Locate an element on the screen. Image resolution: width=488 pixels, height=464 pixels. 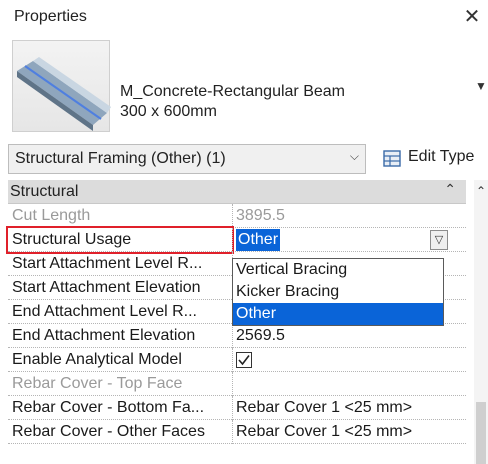
type-dropdown-arrow-icon: ▼ is located at coordinates (481, 86).